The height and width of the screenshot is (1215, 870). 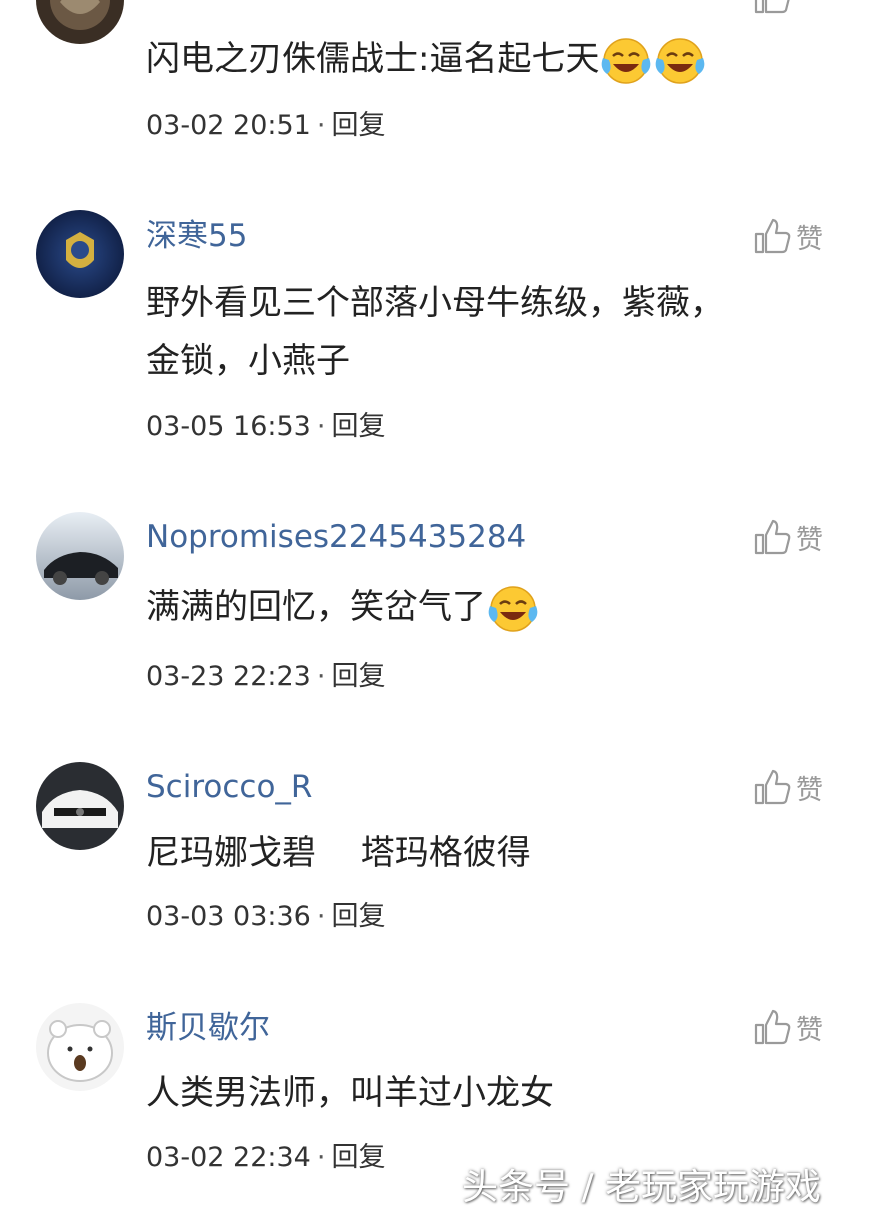 I want to click on comment-date: 03-02 20:51, so click(x=228, y=125).